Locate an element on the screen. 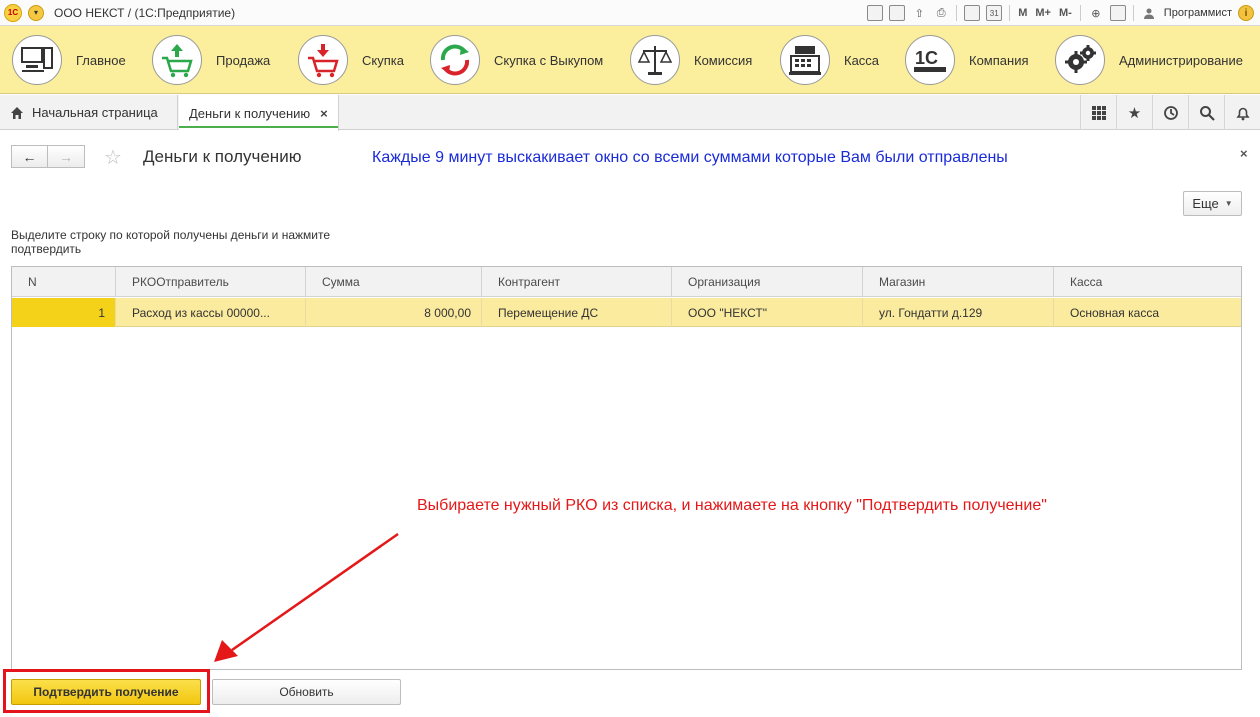 This screenshot has height=717, width=1260. memory-add-button: M+ is located at coordinates (1043, 13).